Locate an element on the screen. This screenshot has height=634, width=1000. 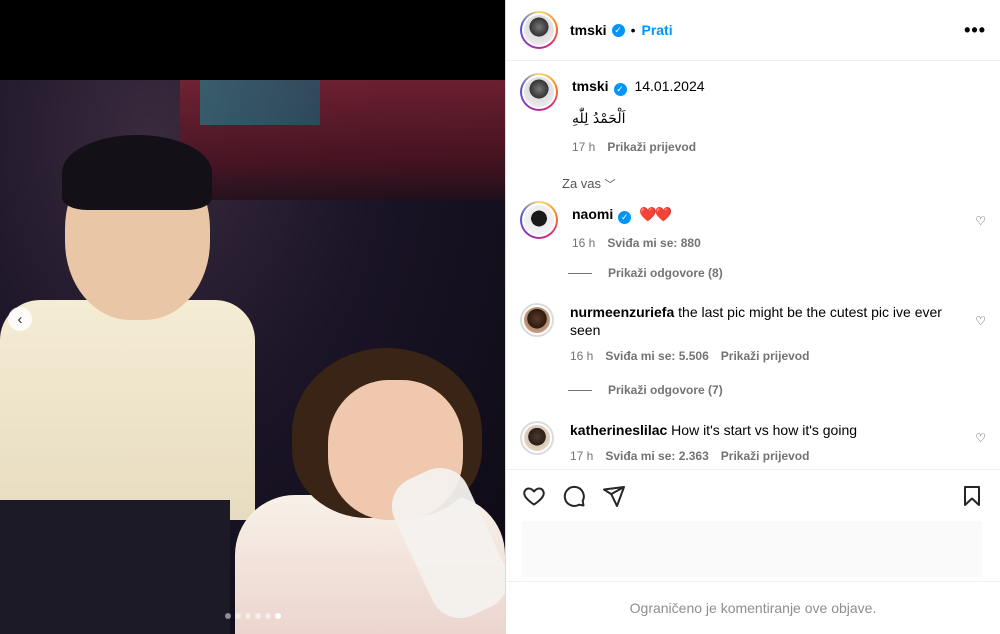
bookmark-icon is located at coordinates (972, 496).